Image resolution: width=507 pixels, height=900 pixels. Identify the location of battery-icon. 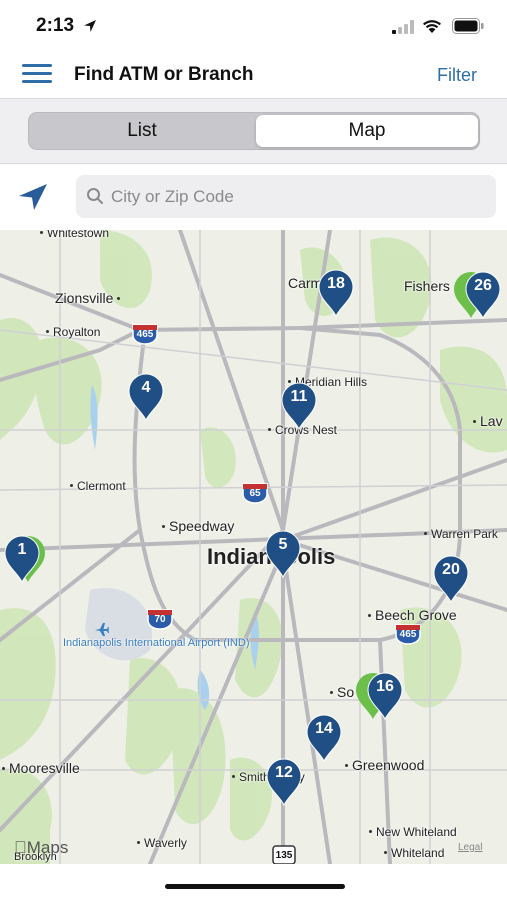
(468, 26).